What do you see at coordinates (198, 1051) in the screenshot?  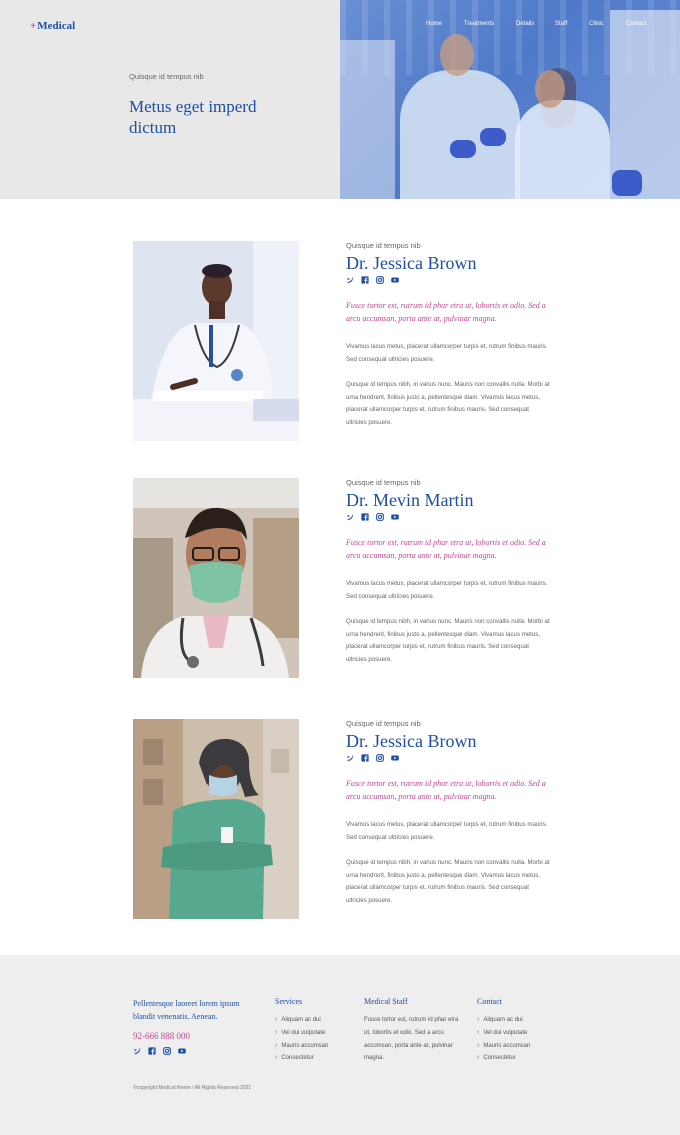 I see `footer-social-links` at bounding box center [198, 1051].